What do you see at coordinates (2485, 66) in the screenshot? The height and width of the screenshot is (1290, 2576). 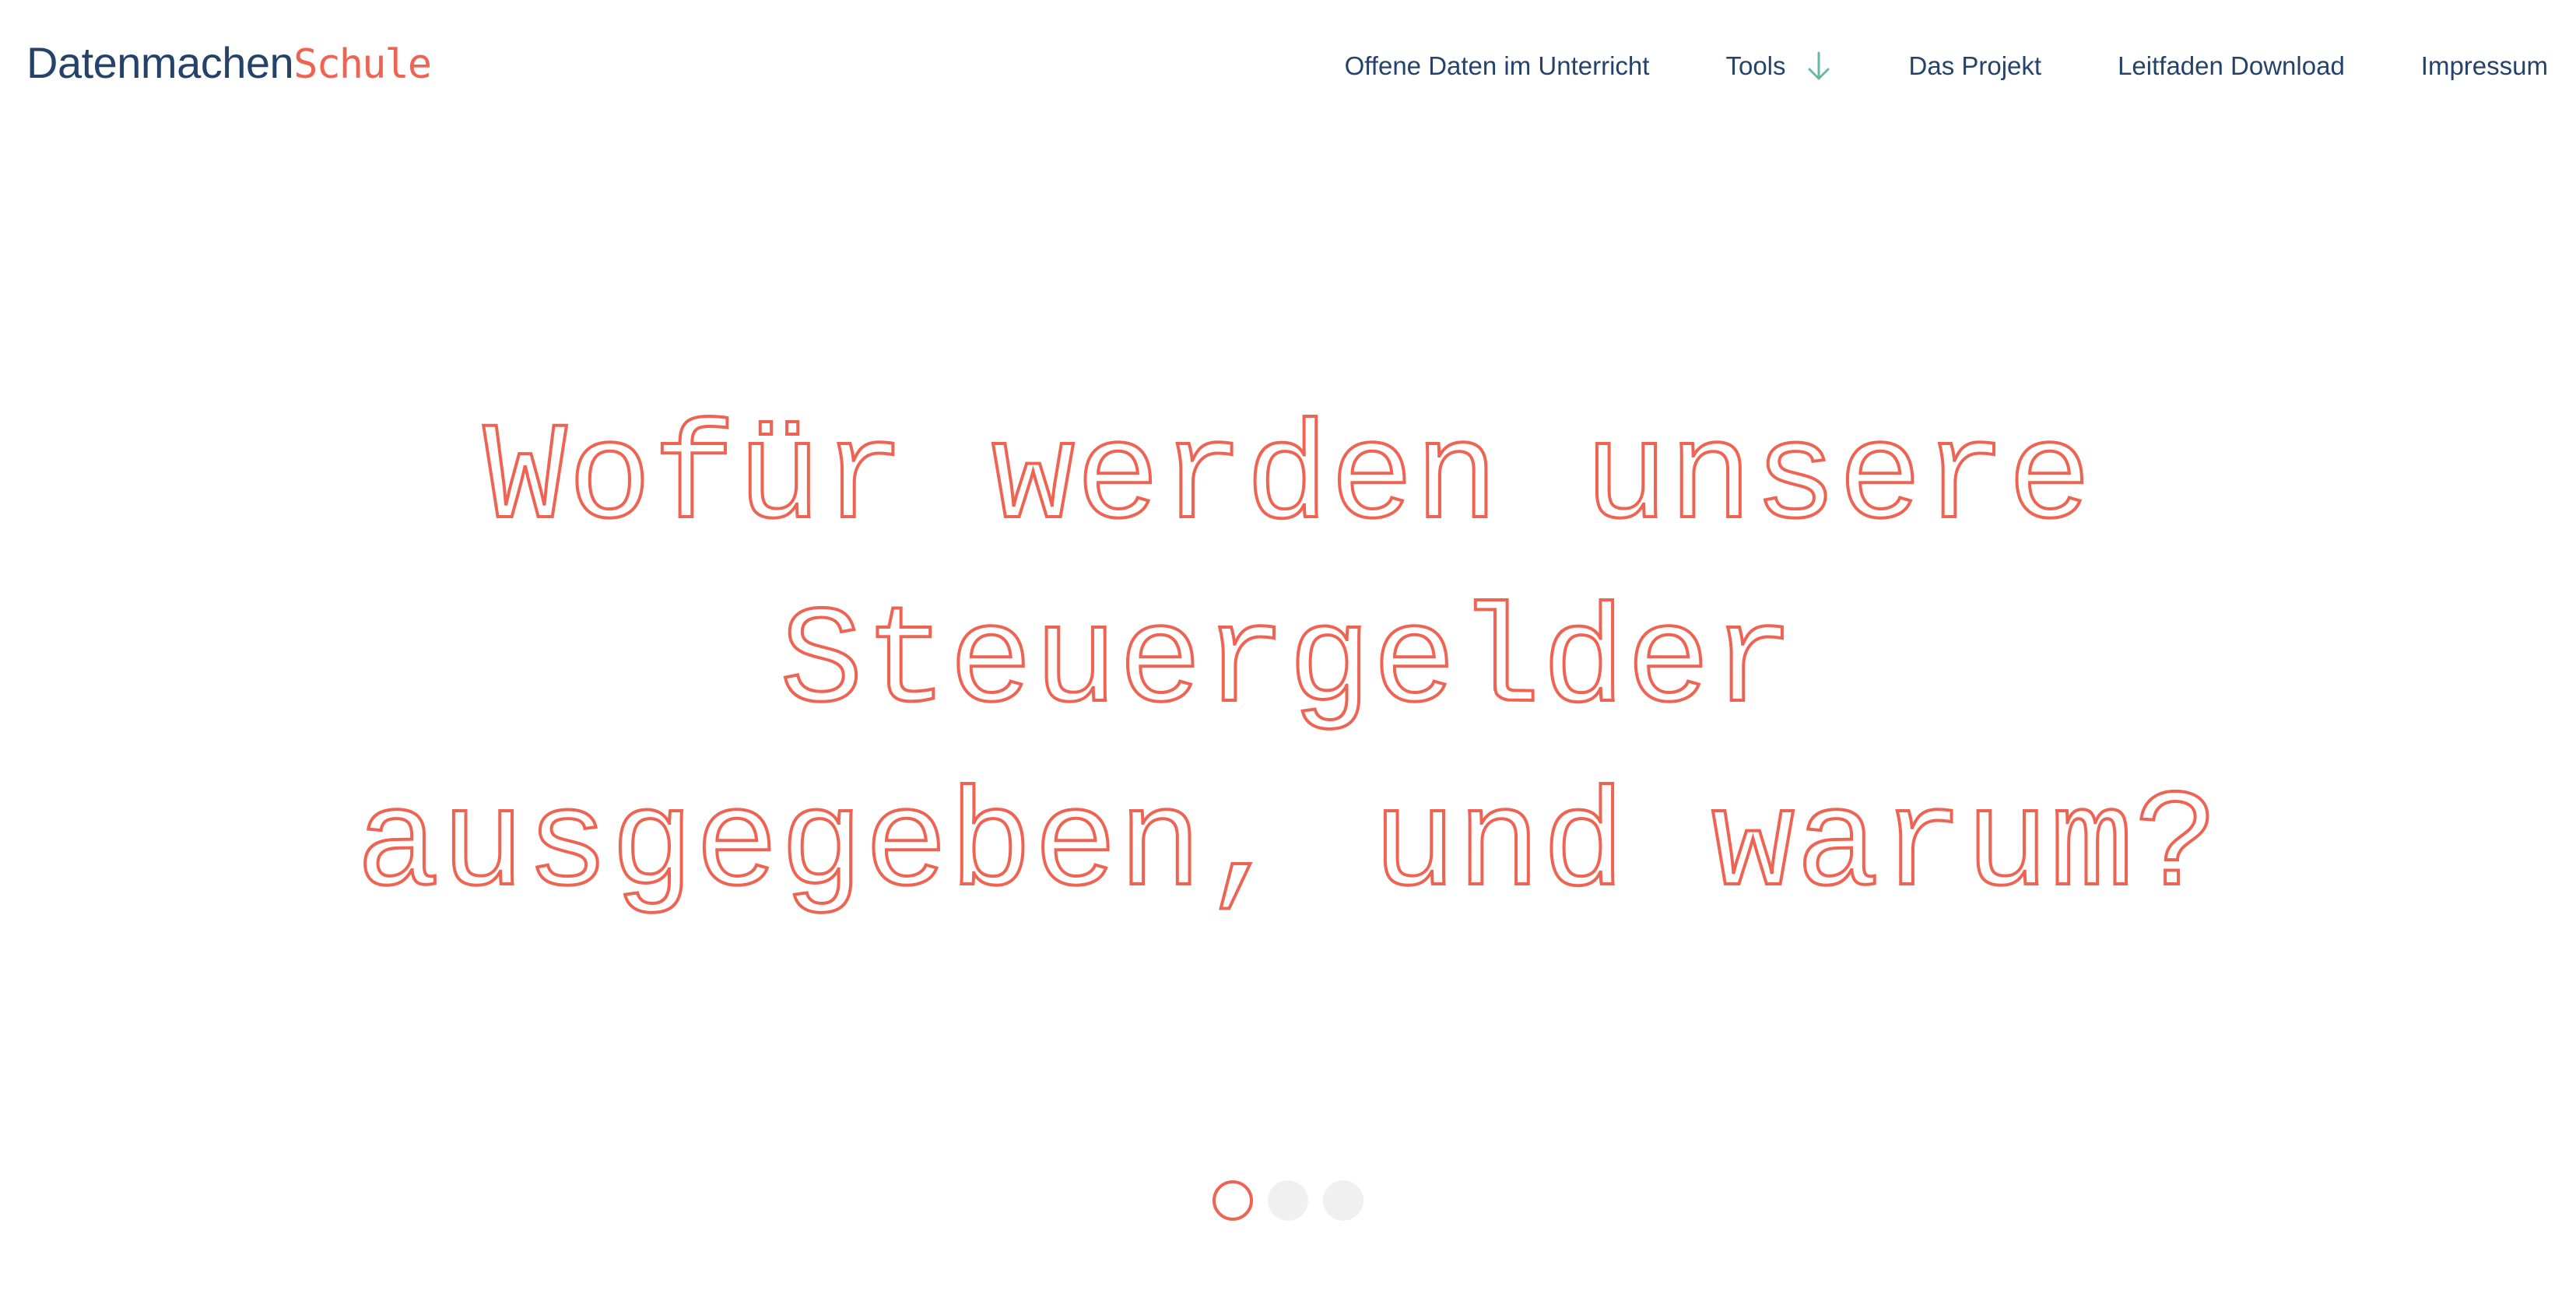 I see `nav-item-impressum: Impressum` at bounding box center [2485, 66].